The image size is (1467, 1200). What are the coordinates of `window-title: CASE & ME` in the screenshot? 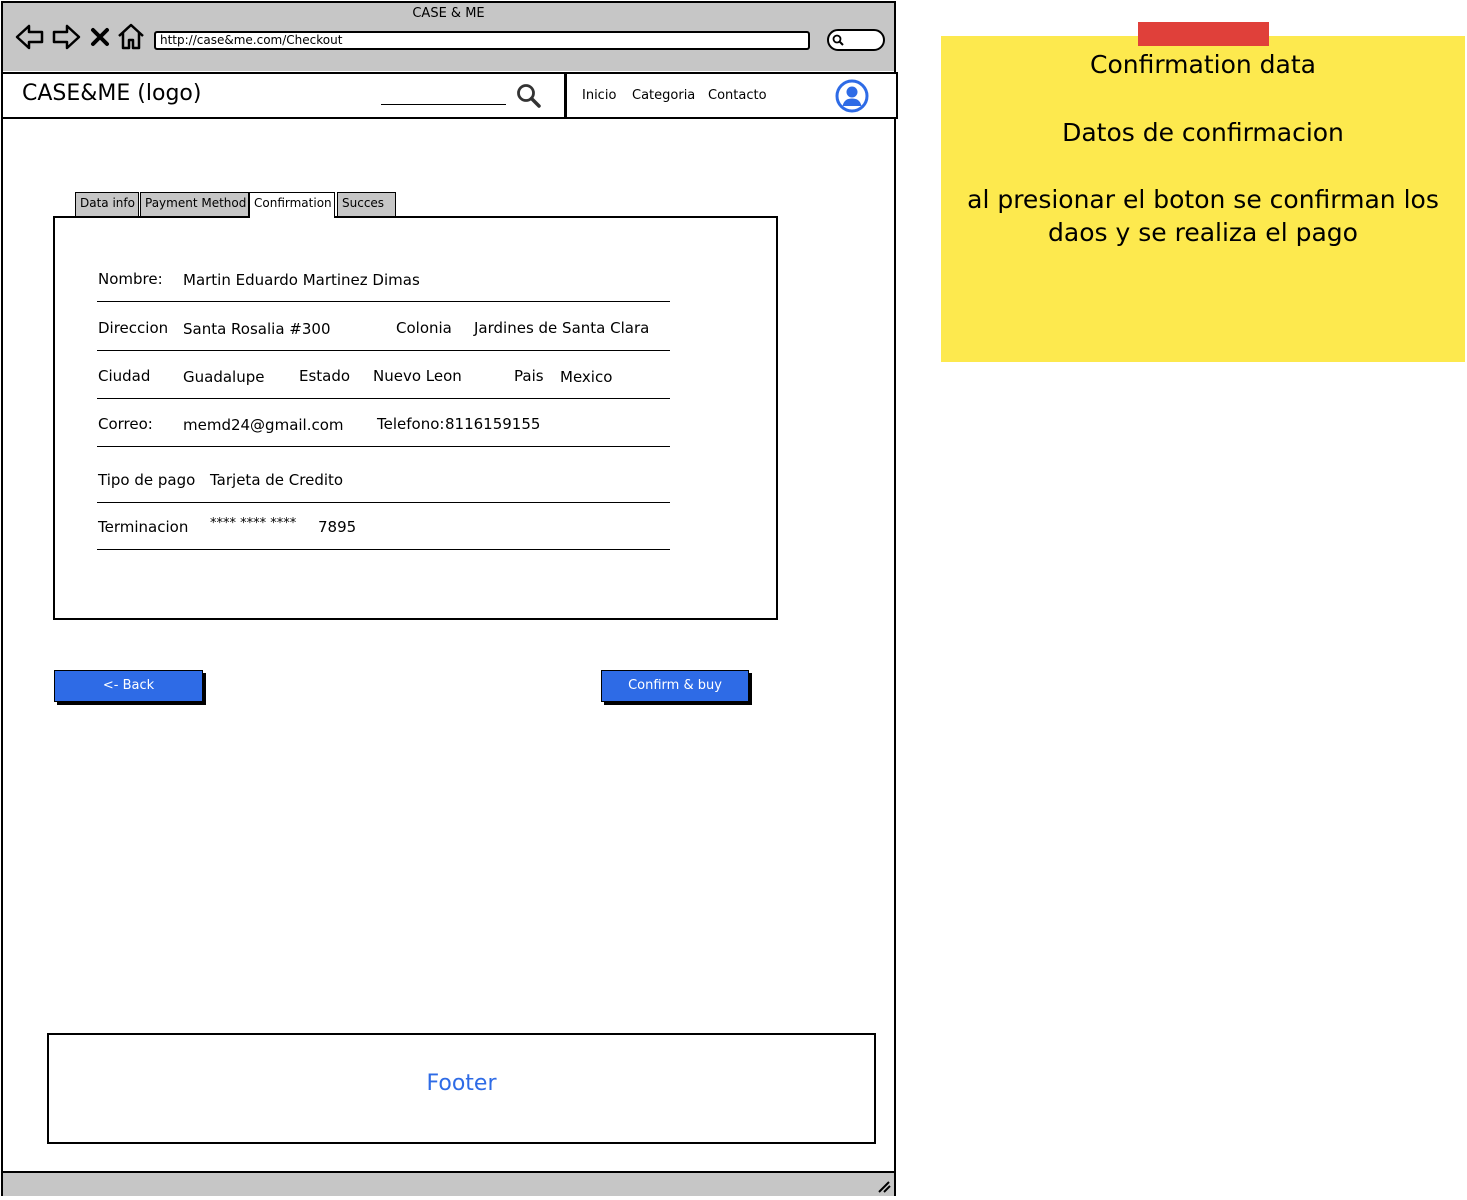 It's located at (448, 13).